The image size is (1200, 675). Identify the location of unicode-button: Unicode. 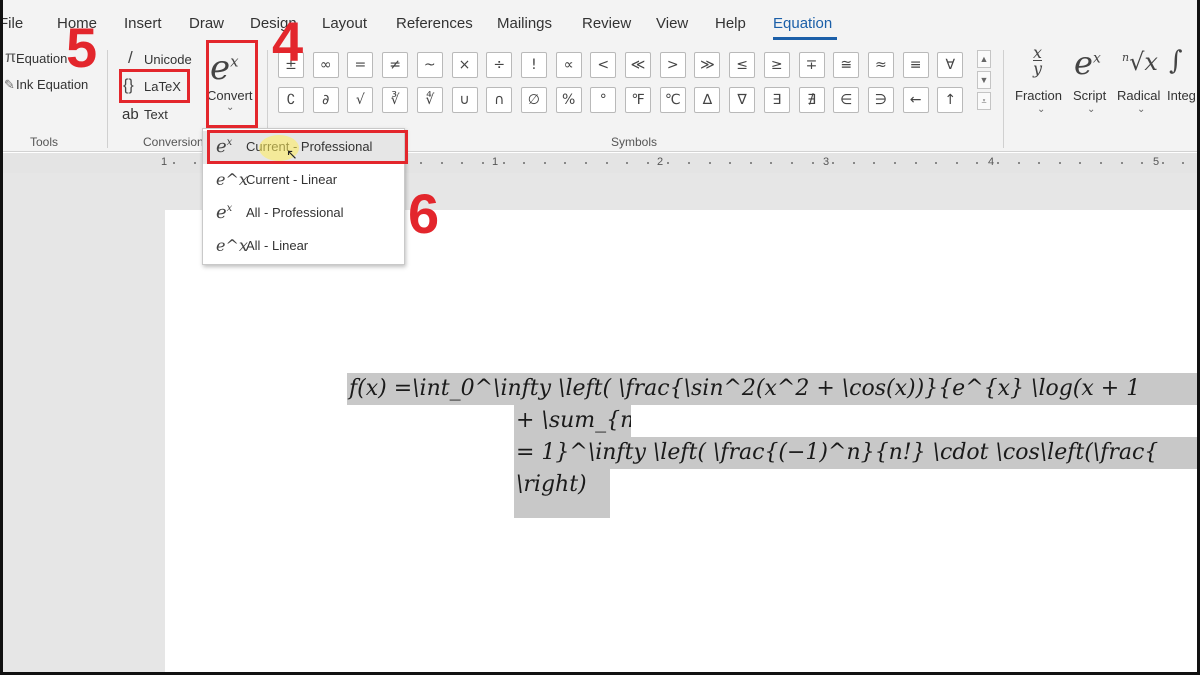
(168, 59).